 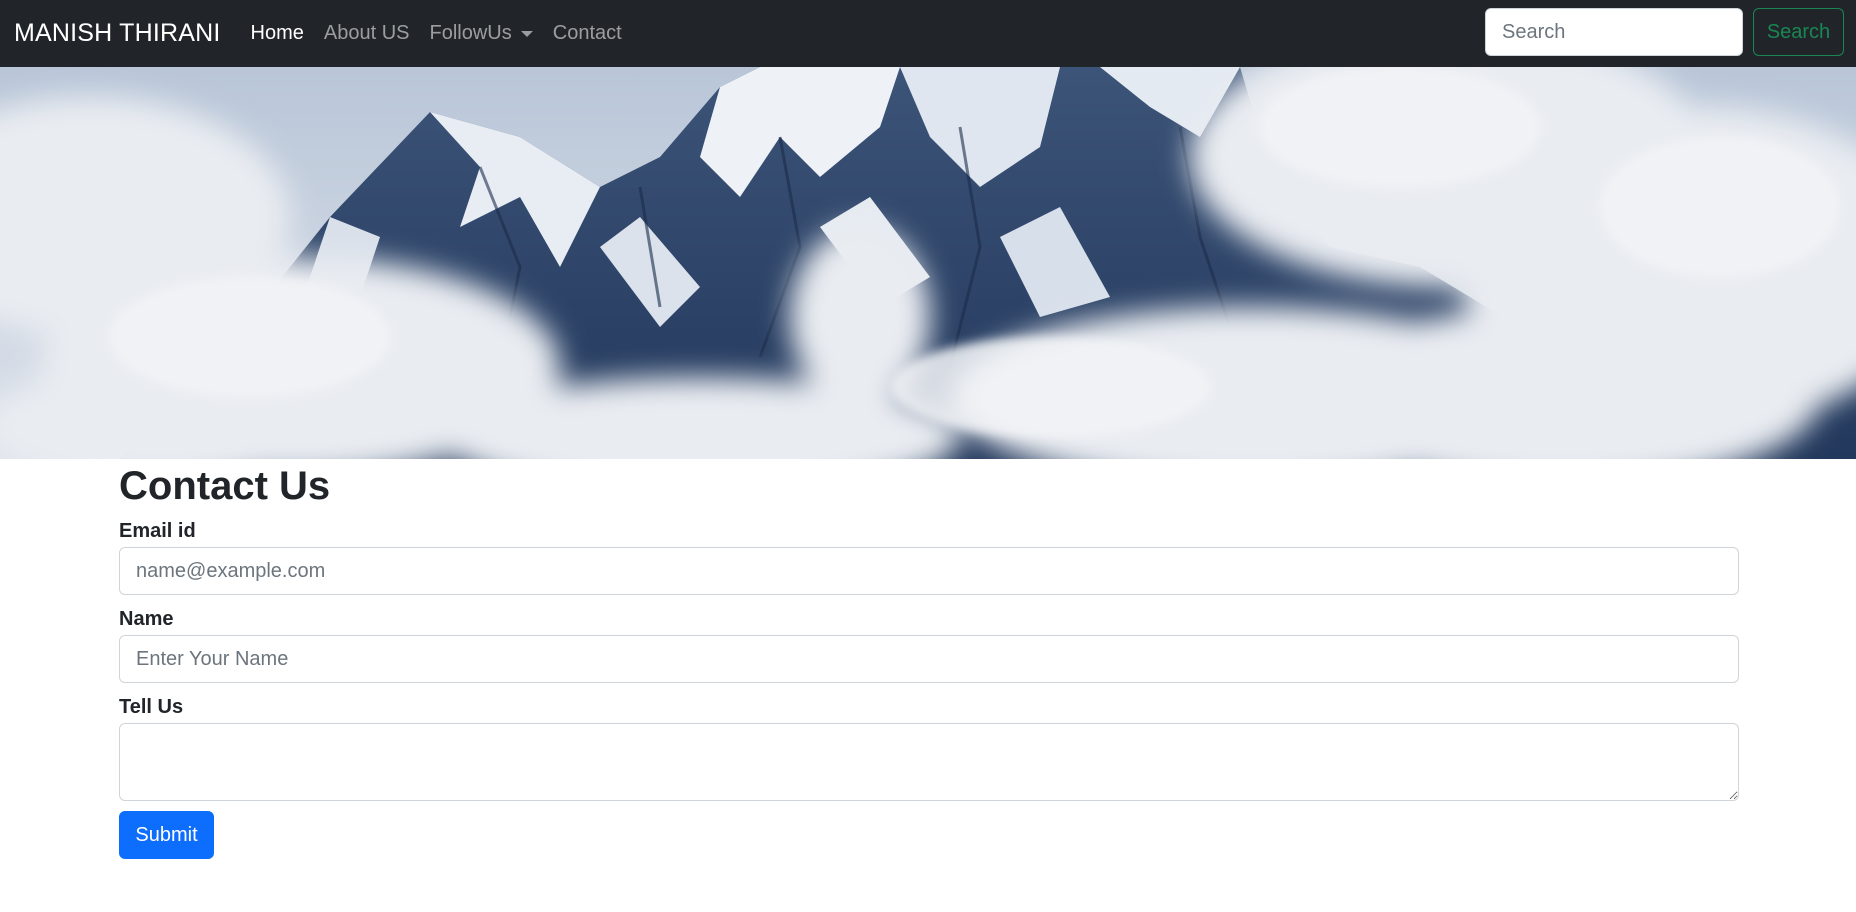 I want to click on search-input, so click(x=1614, y=32).